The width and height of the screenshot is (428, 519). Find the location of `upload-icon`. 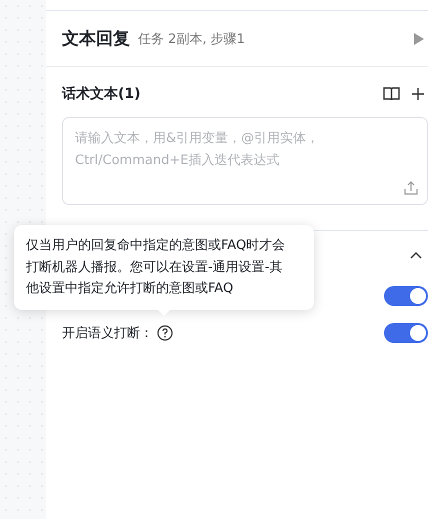

upload-icon is located at coordinates (411, 188).